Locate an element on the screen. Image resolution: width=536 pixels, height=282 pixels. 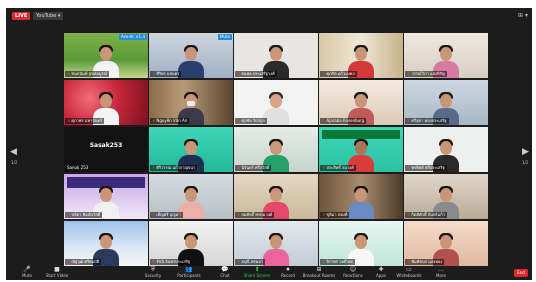
video-tile: ✕ศุภาพร มหาจันทร์ is located at coordinates (106, 102).